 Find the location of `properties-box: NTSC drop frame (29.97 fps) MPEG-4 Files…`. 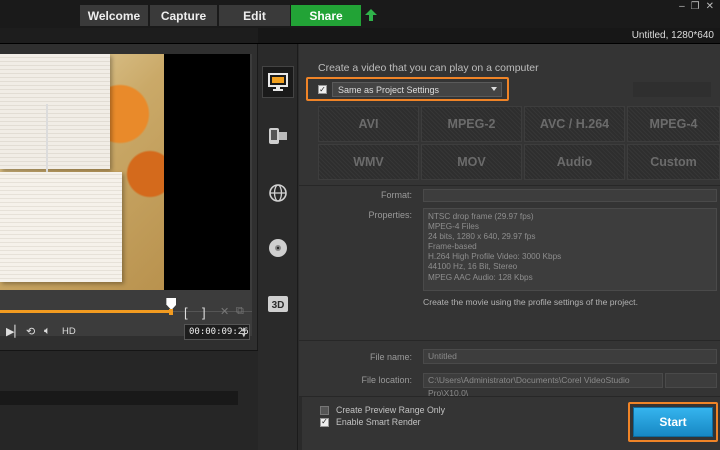

properties-box: NTSC drop frame (29.97 fps) MPEG-4 Files… is located at coordinates (570, 249).